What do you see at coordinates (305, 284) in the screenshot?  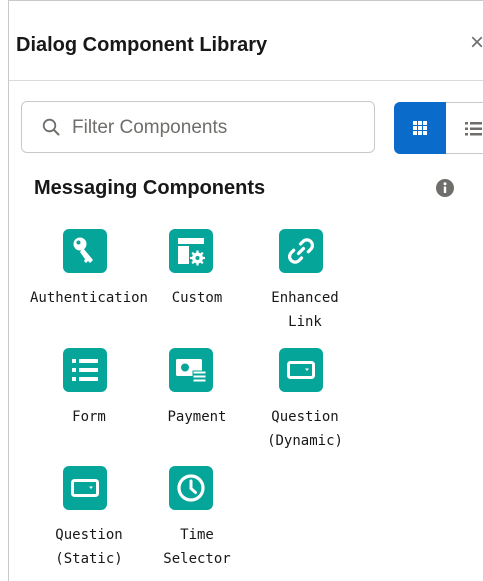 I see `component-enhanced-link: Enhanced Link` at bounding box center [305, 284].